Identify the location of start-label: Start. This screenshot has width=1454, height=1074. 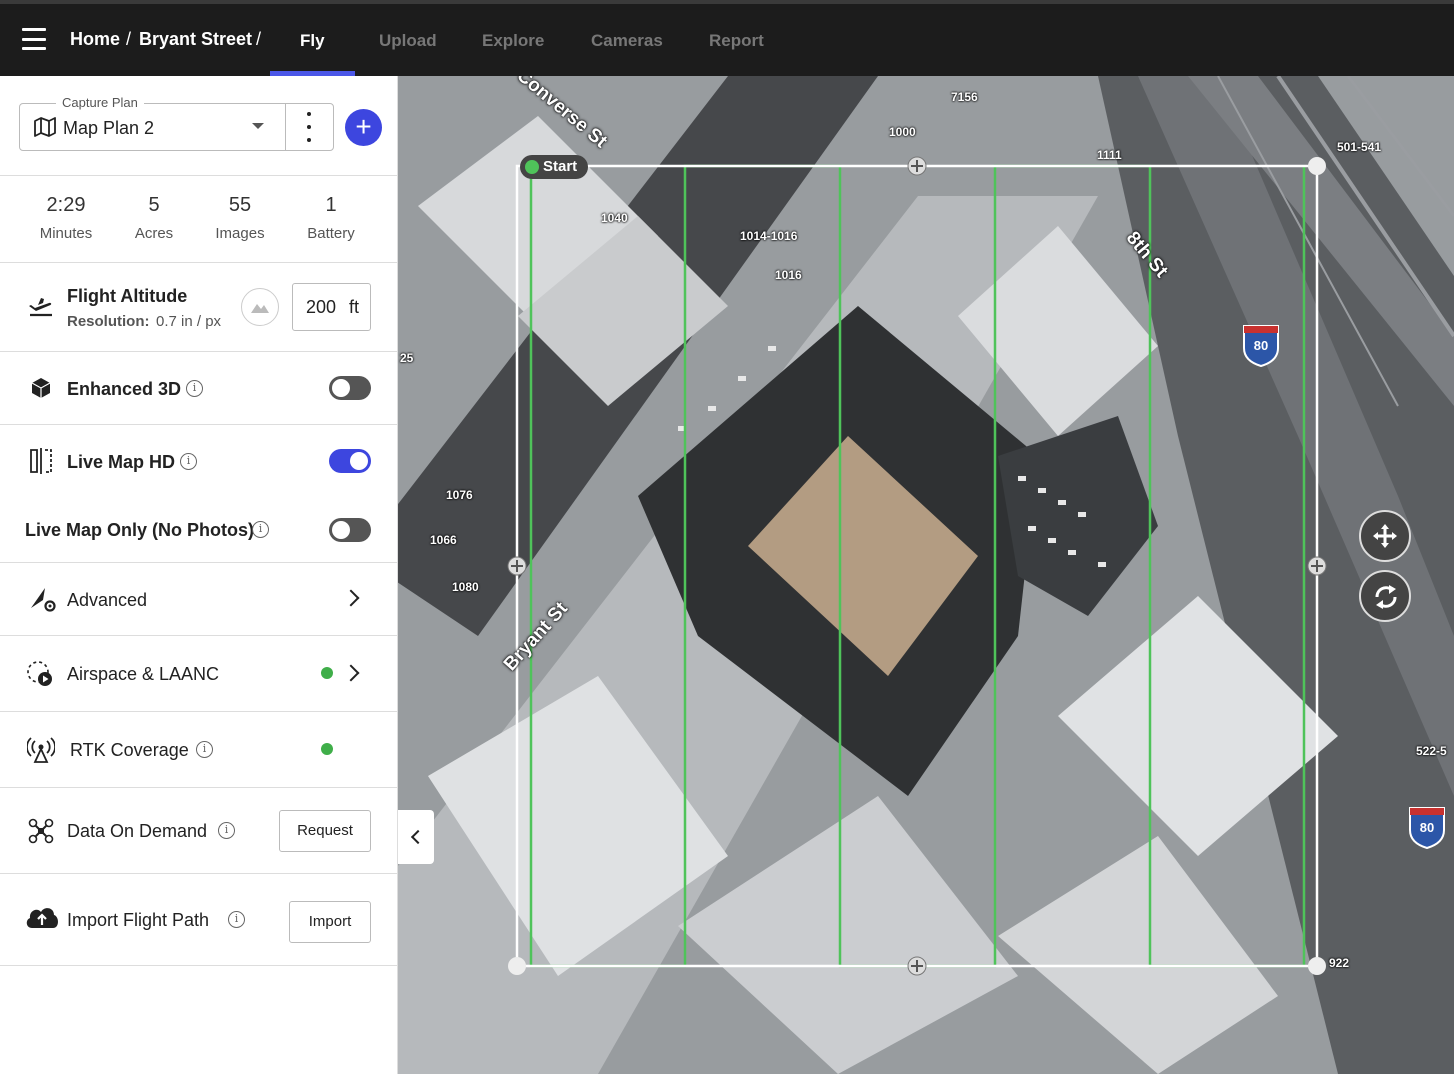
(560, 166).